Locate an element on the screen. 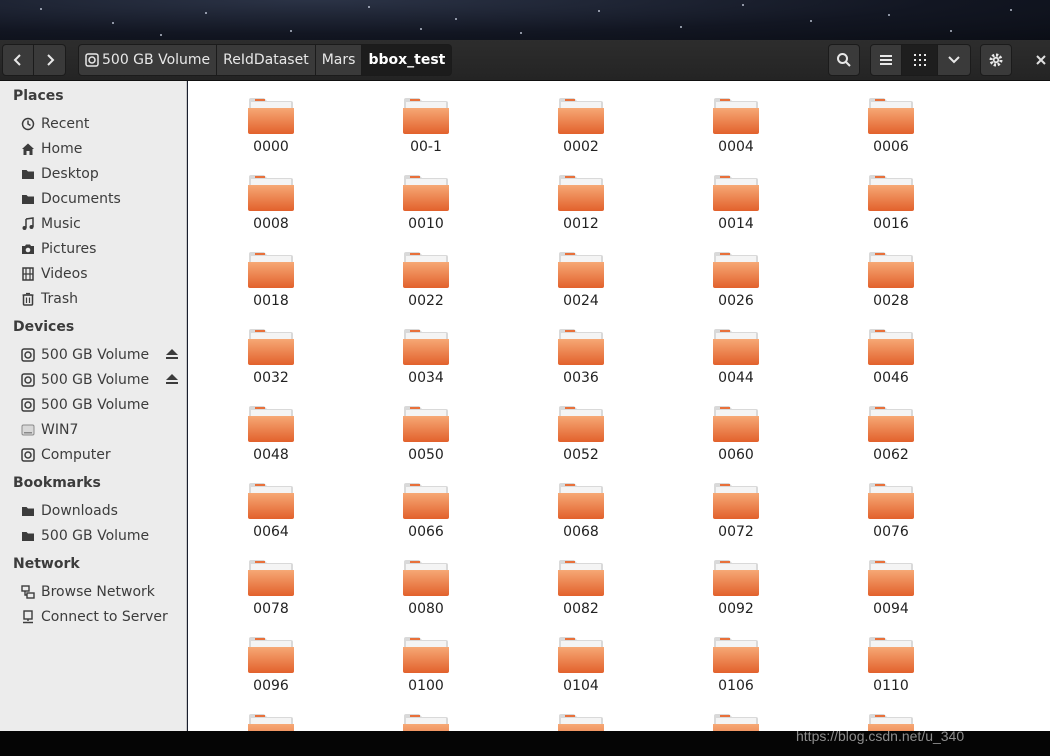 The height and width of the screenshot is (756, 1050). folder-item: 0060 is located at coordinates (736, 440).